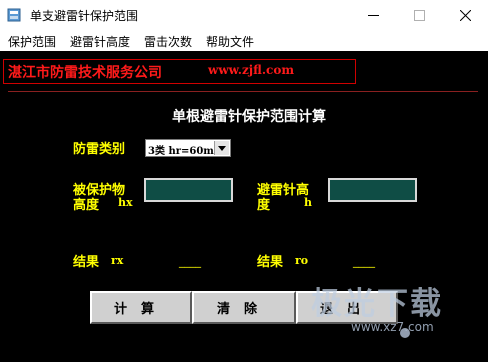 The height and width of the screenshot is (362, 488). What do you see at coordinates (392, 327) in the screenshot?
I see `watermark-url: www.xz7.com` at bounding box center [392, 327].